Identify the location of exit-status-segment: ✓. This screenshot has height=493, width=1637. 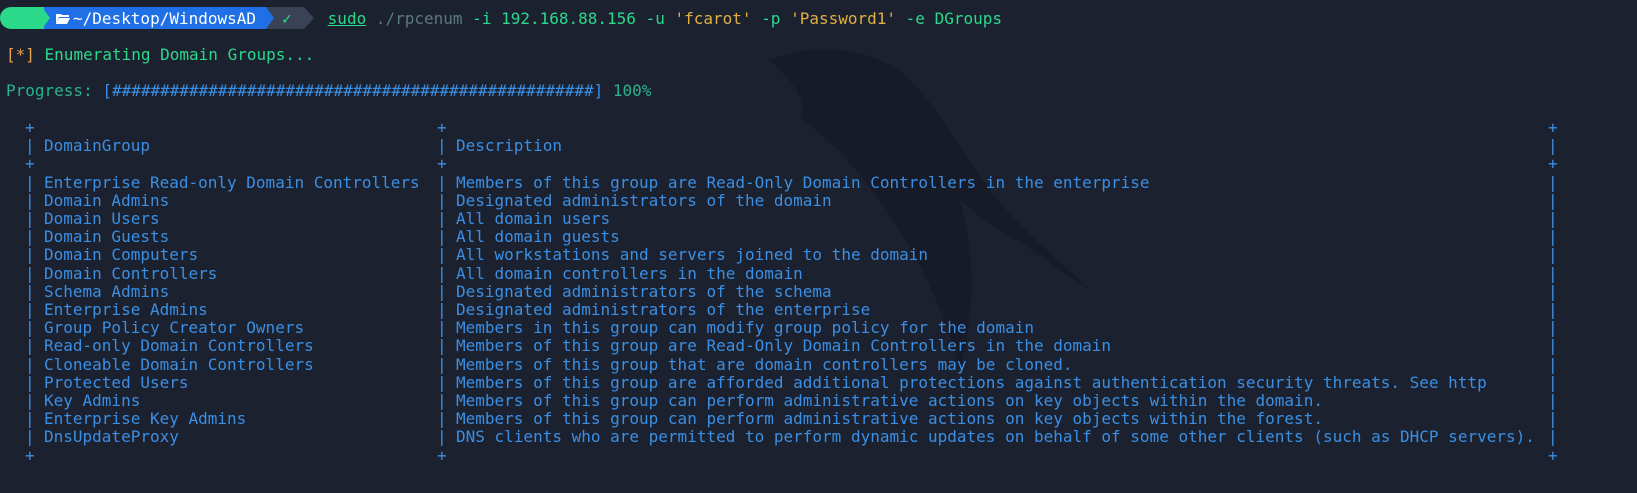
(290, 18).